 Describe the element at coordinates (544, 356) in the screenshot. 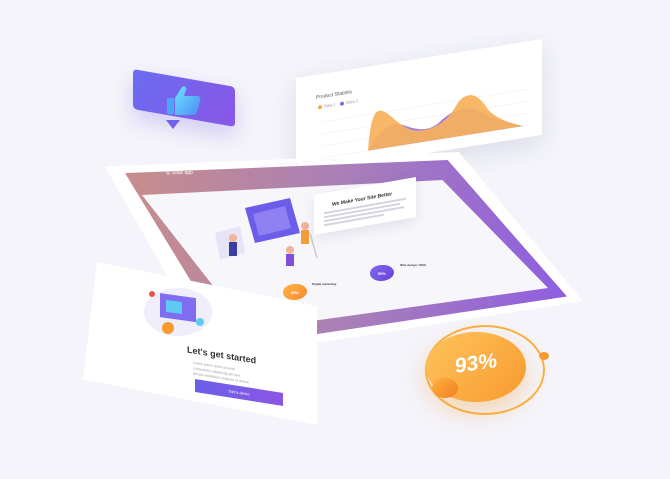

I see `orange-dot-small` at that location.